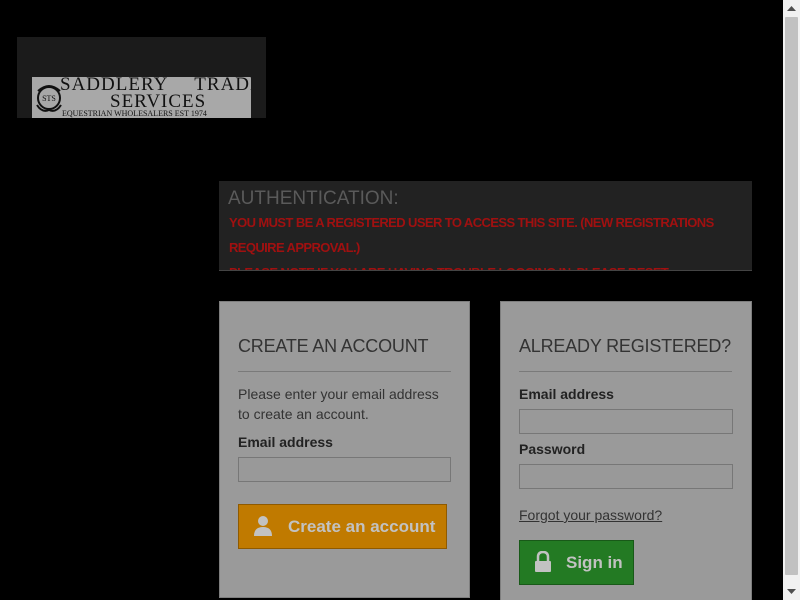  I want to click on create-account-button-label: Create an account, so click(362, 526).